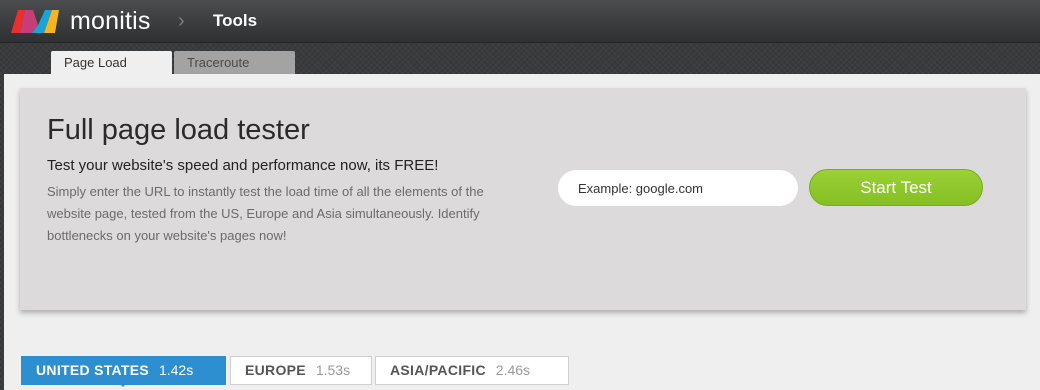  Describe the element at coordinates (110, 21) in the screenshot. I see `brand-name: monitis` at that location.